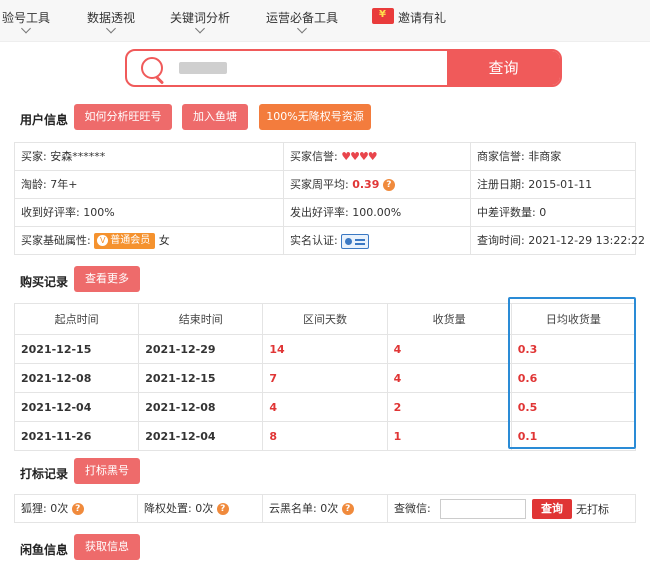 Image resolution: width=650 pixels, height=568 pixels. What do you see at coordinates (44, 120) in the screenshot?
I see `user-info-title: 用户信息` at bounding box center [44, 120].